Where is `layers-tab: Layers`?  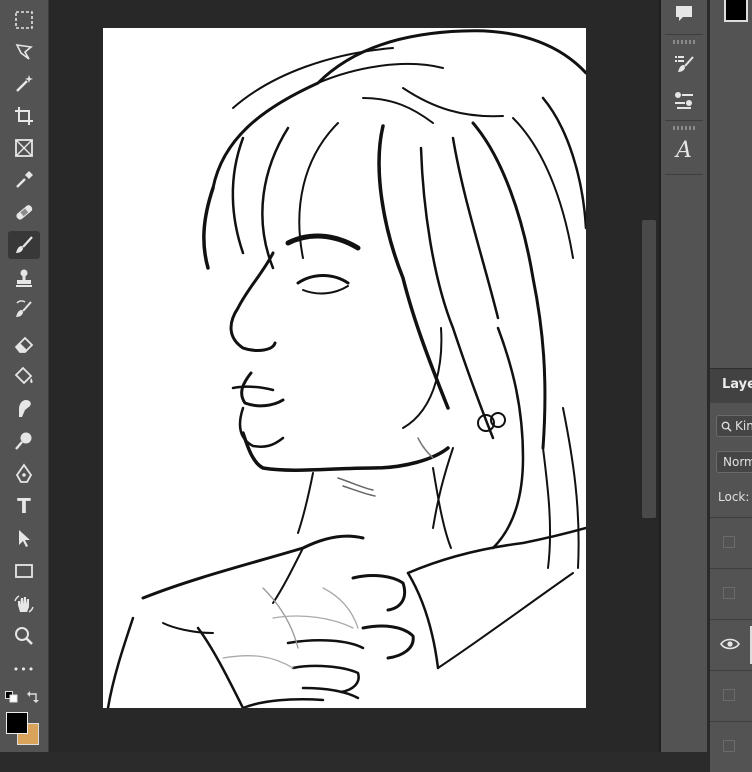
layers-tab: Layers is located at coordinates (737, 384).